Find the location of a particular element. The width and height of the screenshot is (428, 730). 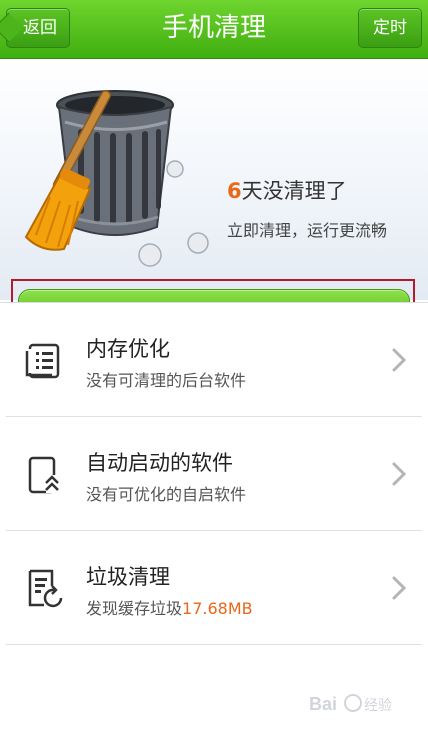

days-since-clean: 6天没清理了 is located at coordinates (287, 190).